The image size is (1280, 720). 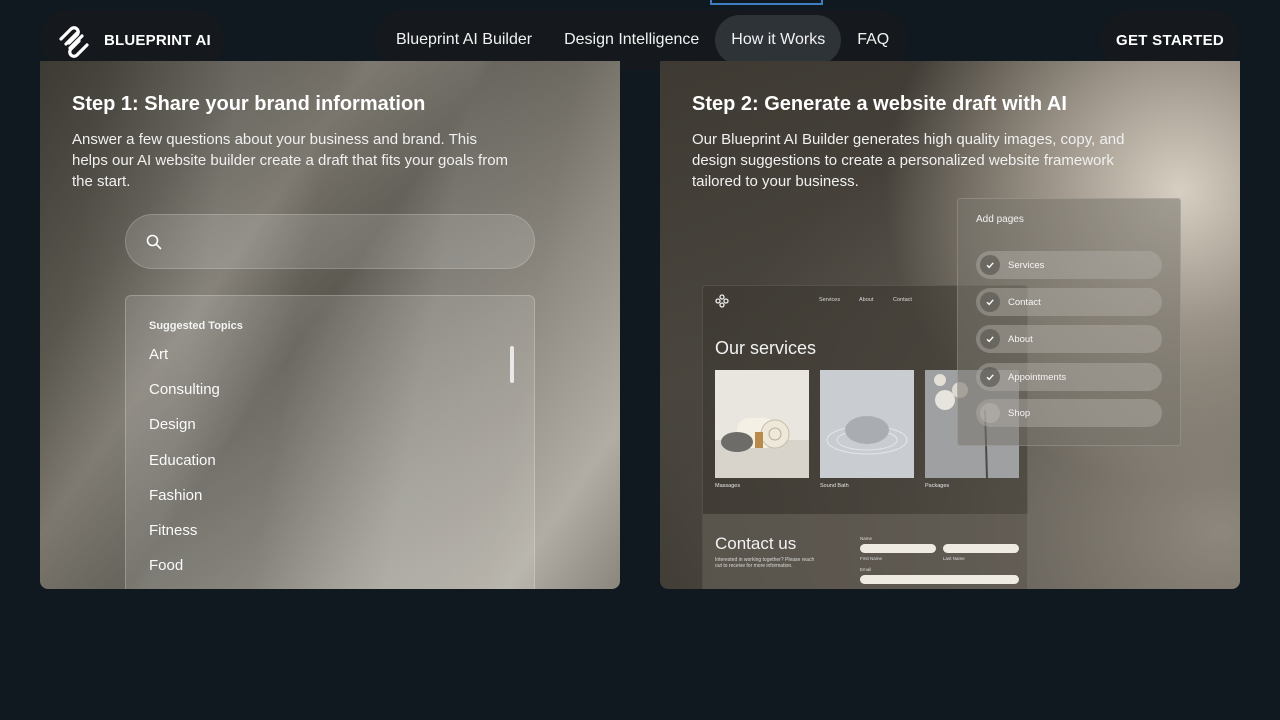 What do you see at coordinates (512, 364) in the screenshot?
I see `topics-scrollbar` at bounding box center [512, 364].